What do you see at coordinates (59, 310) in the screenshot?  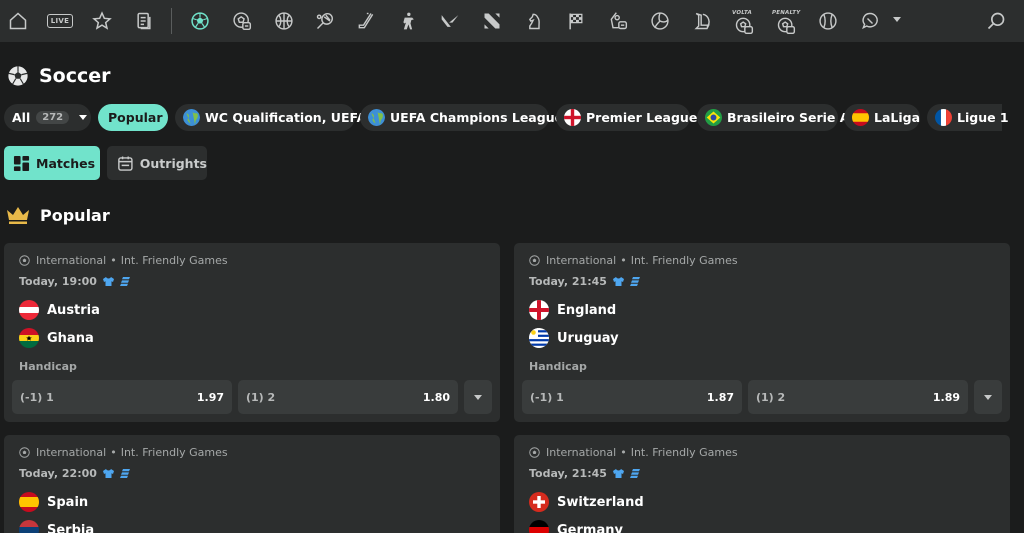 I see `home-team: Austria` at bounding box center [59, 310].